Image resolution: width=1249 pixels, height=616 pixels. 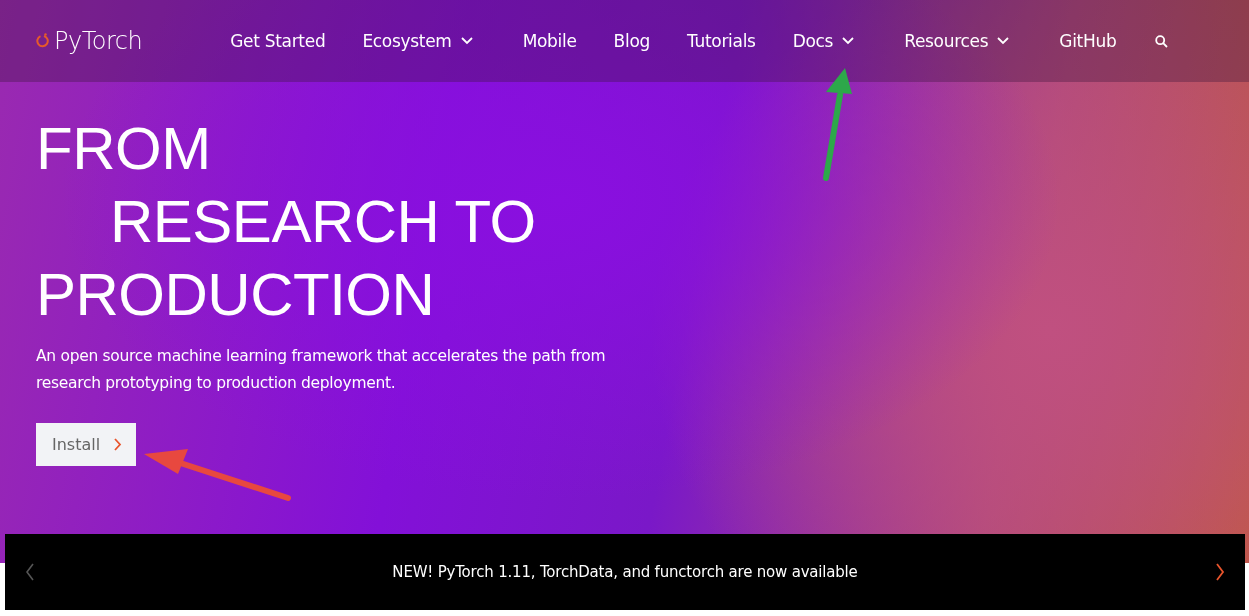 I want to click on nav-link: Mobile, so click(x=549, y=41).